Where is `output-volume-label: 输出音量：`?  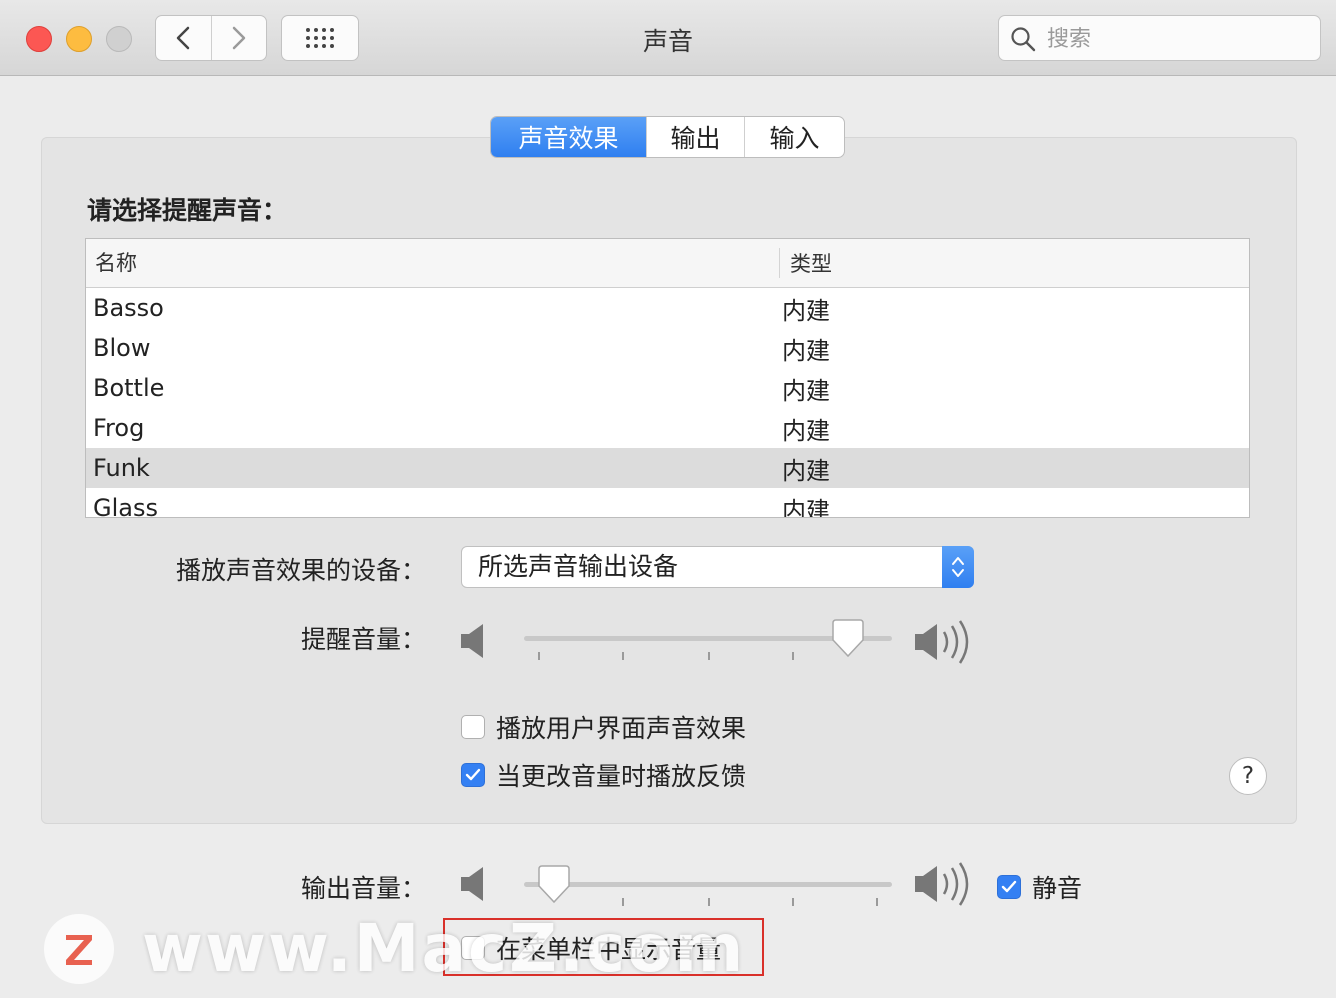 output-volume-label: 输出音量： is located at coordinates (363, 888).